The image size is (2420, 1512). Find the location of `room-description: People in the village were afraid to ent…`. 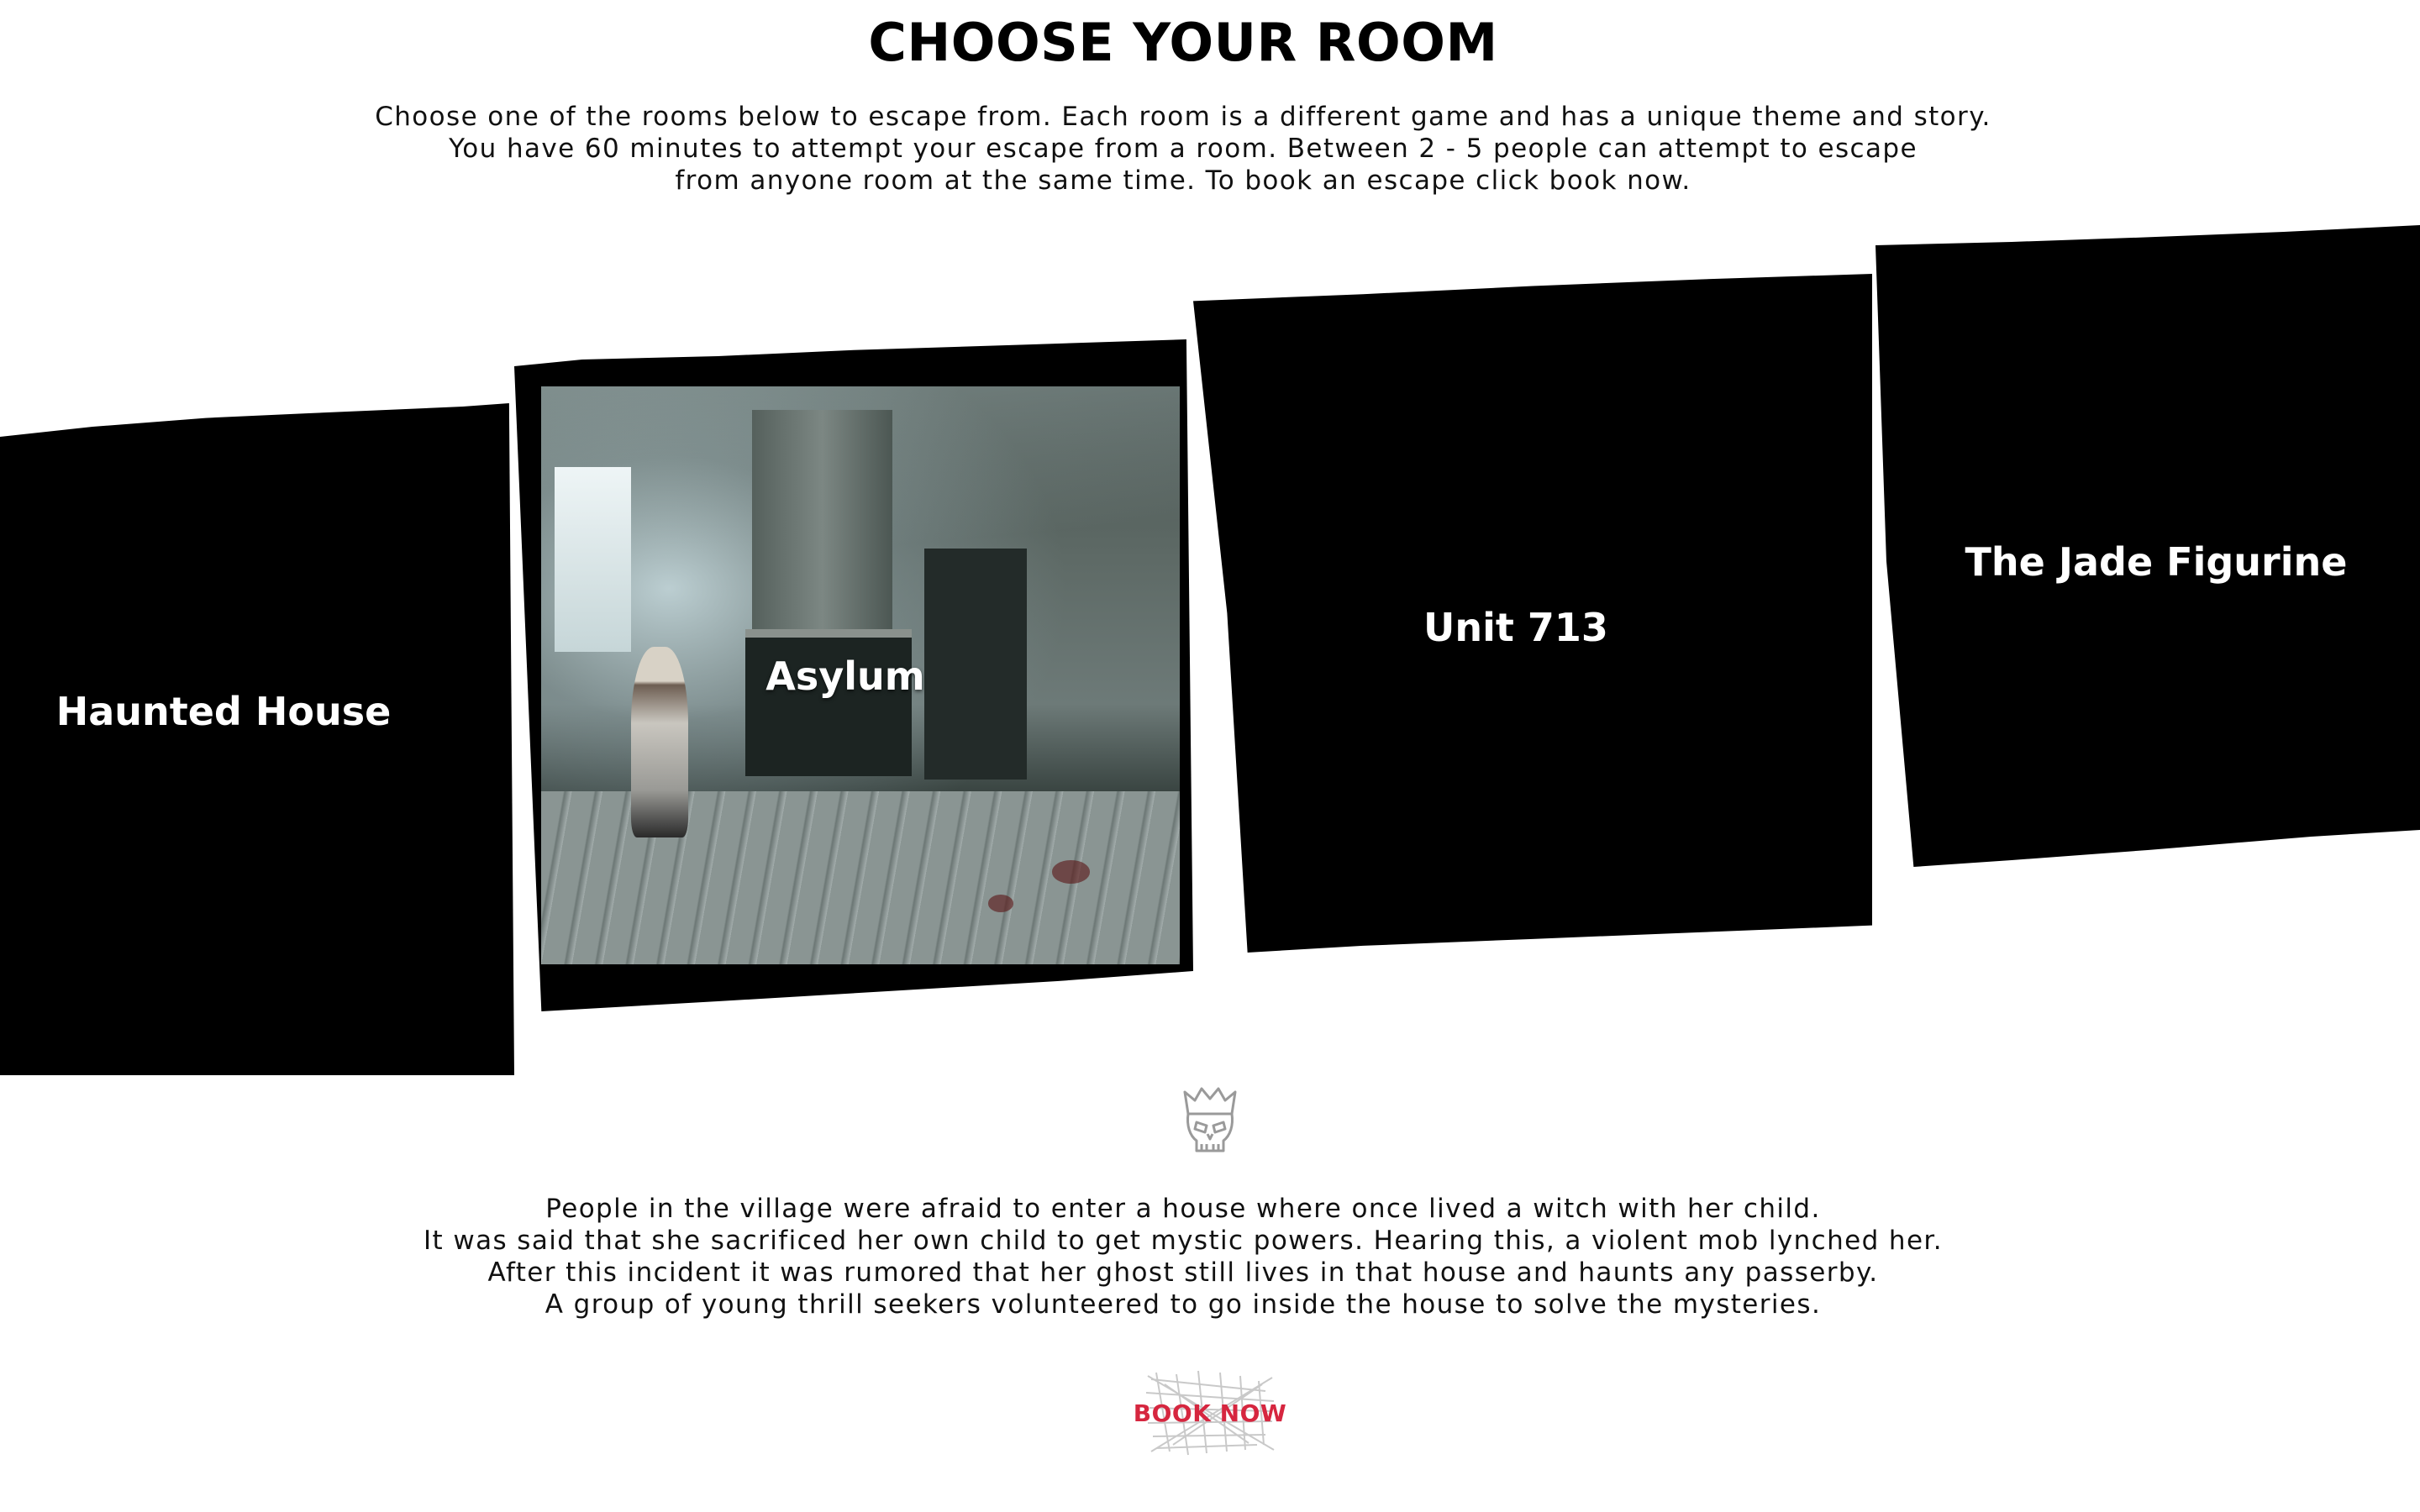

room-description: People in the village were afraid to ent… is located at coordinates (1183, 1256).